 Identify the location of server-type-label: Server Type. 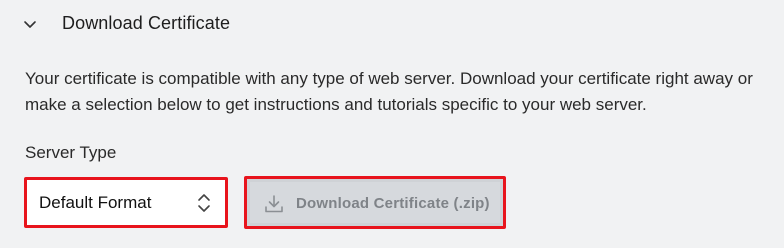
(71, 152).